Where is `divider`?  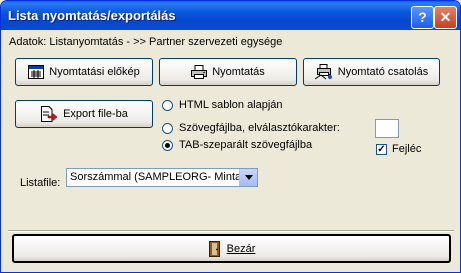 divider is located at coordinates (231, 231).